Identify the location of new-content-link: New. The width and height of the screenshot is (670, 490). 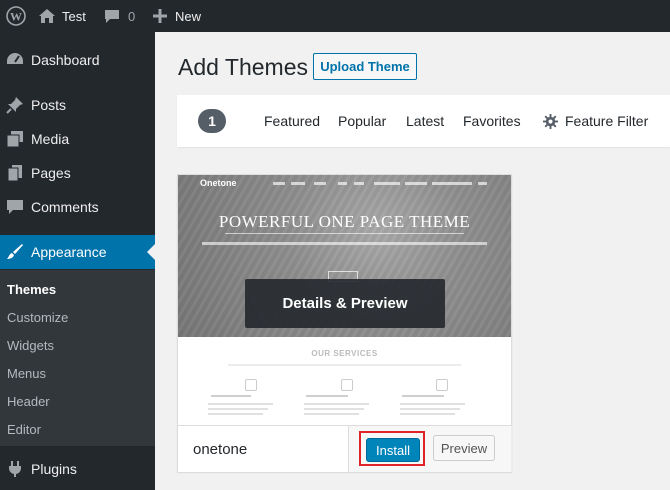
(177, 16).